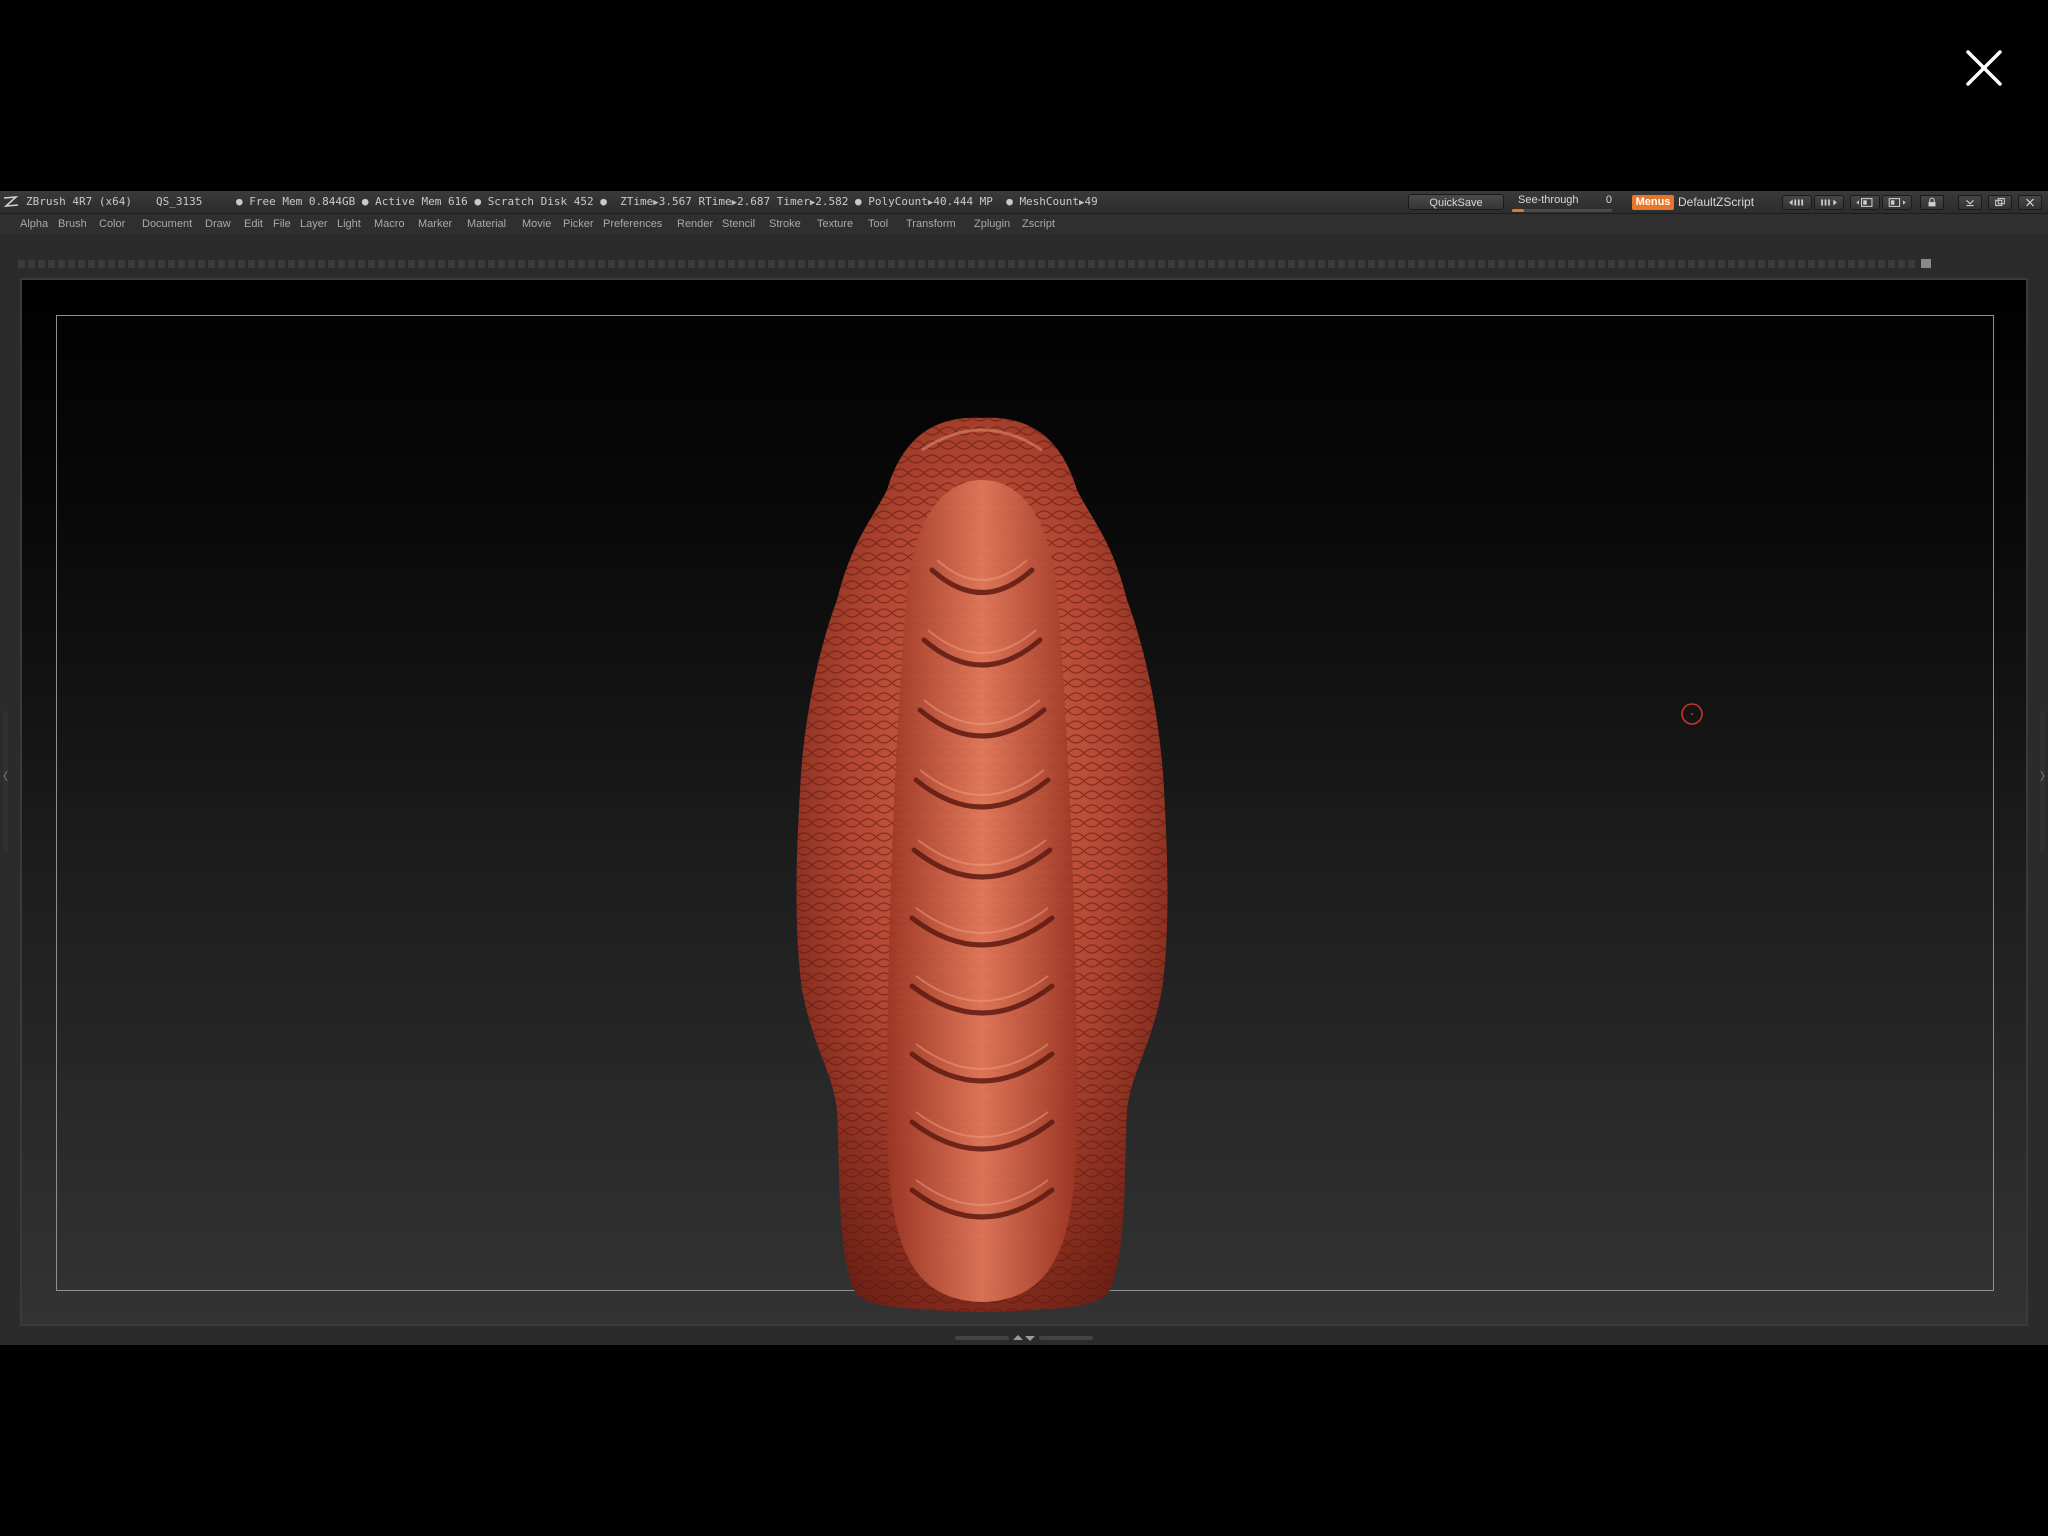  I want to click on layout-right-icon, so click(1829, 202).